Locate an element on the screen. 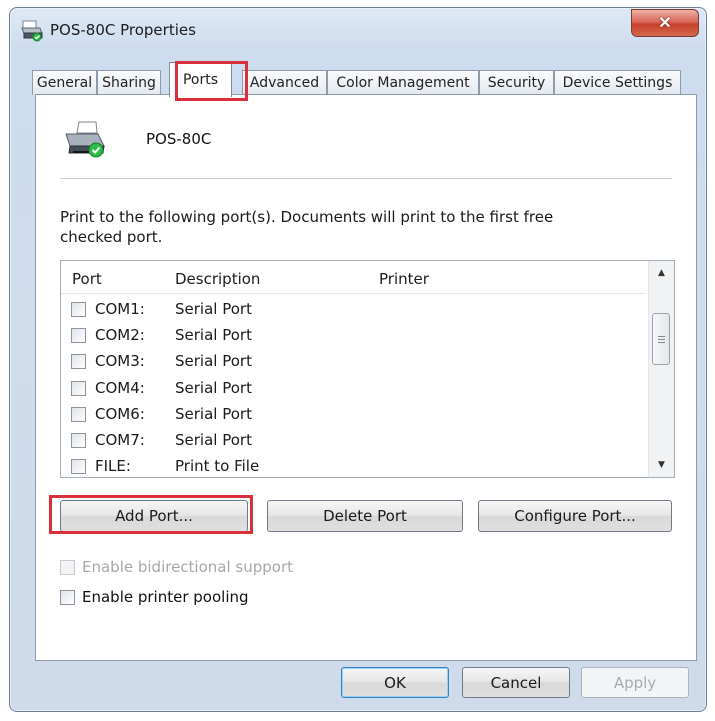 The width and height of the screenshot is (715, 721). scroll-down-icon: ▼ is located at coordinates (661, 465).